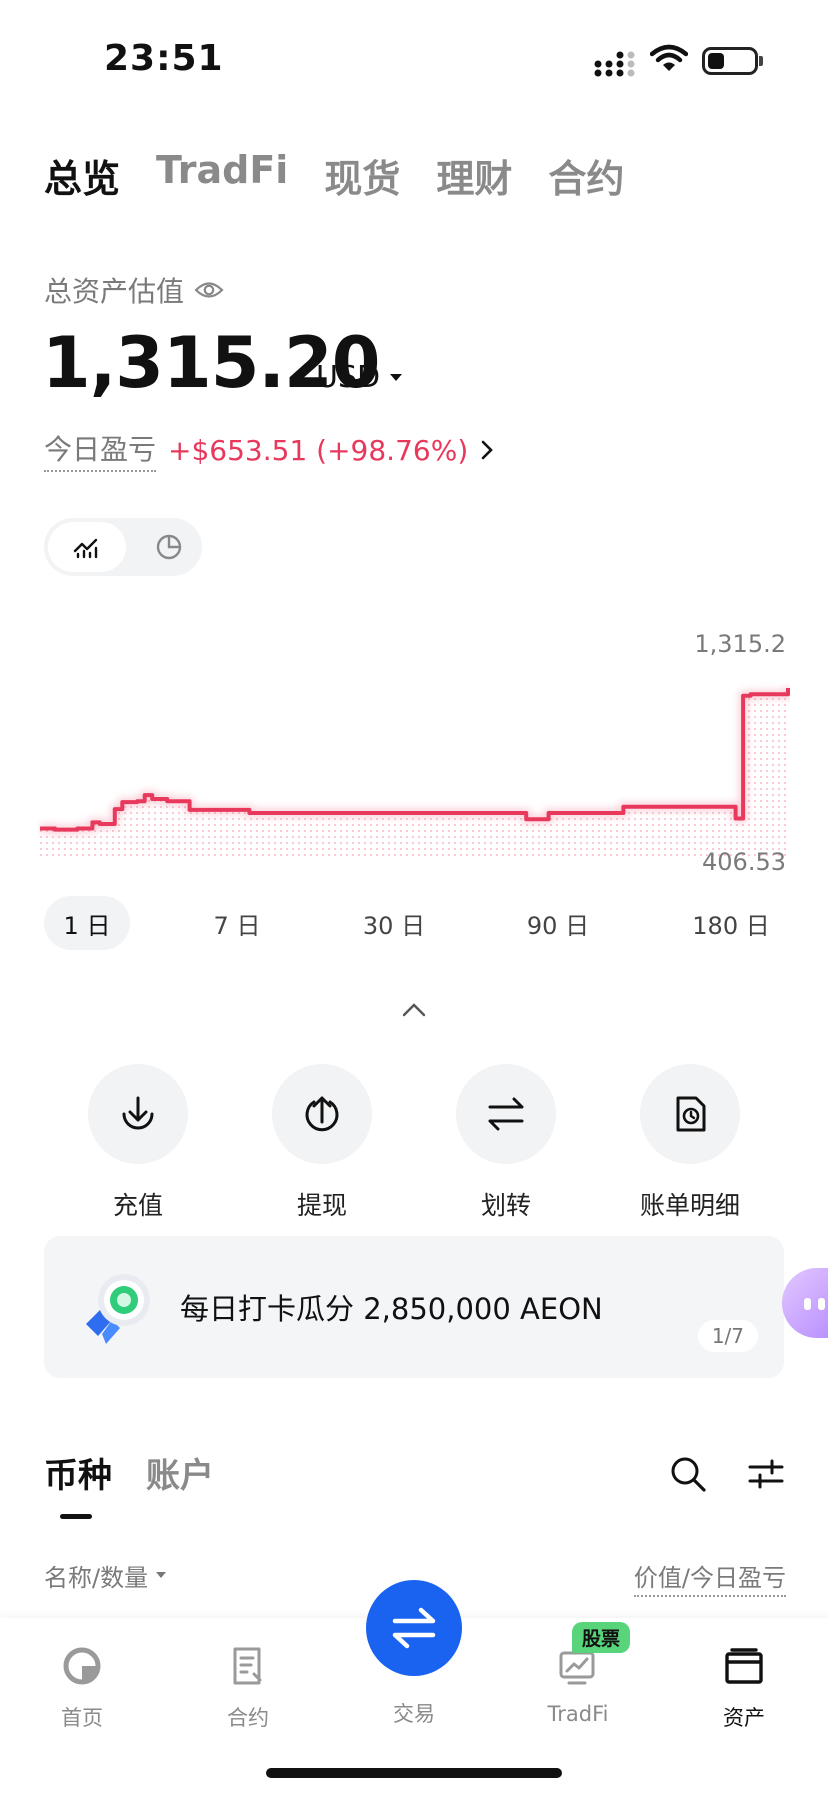 The width and height of the screenshot is (828, 1796). I want to click on chart-area, so click(414, 773).